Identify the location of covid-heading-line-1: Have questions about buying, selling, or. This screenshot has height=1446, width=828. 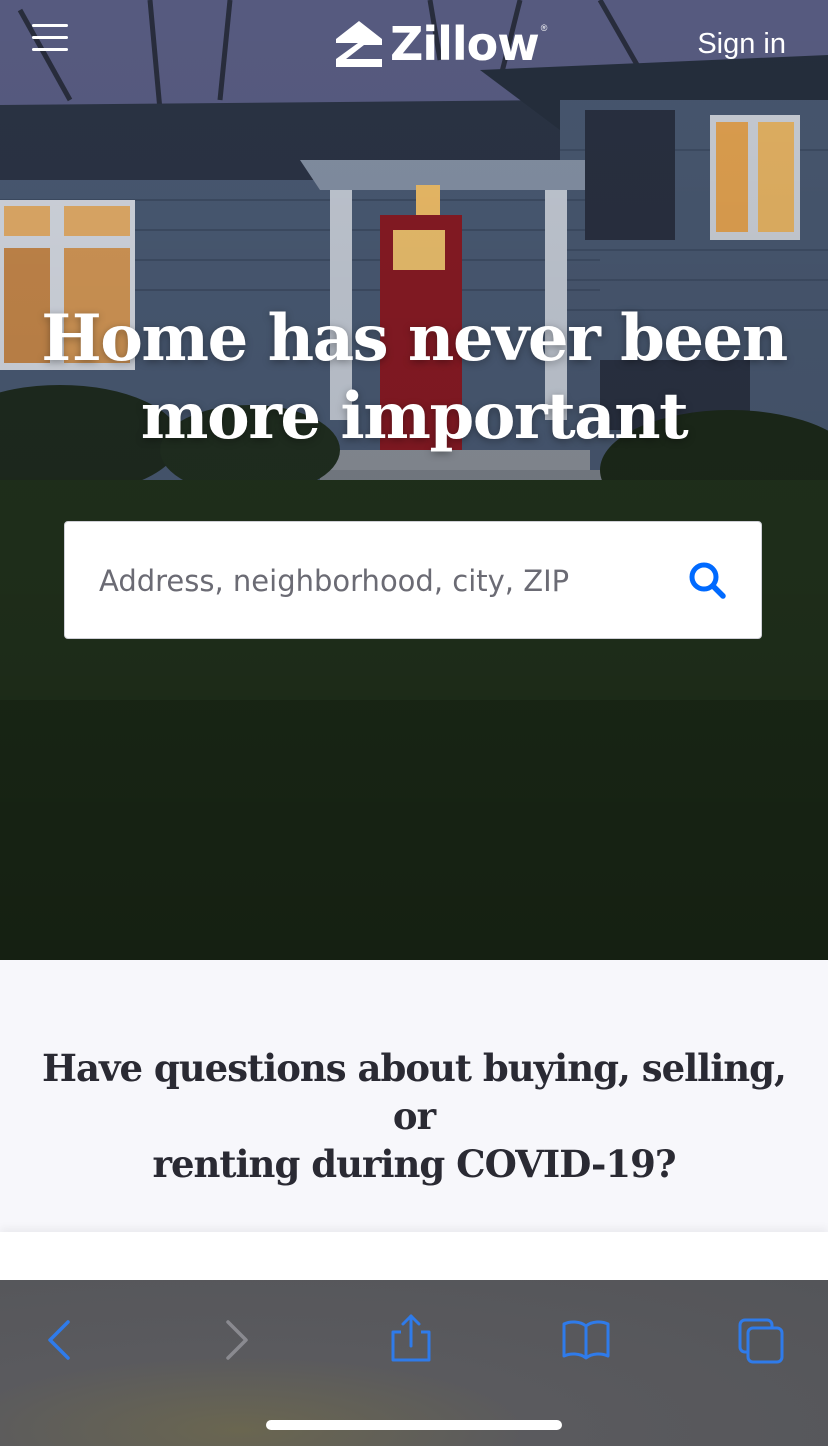
(414, 1092).